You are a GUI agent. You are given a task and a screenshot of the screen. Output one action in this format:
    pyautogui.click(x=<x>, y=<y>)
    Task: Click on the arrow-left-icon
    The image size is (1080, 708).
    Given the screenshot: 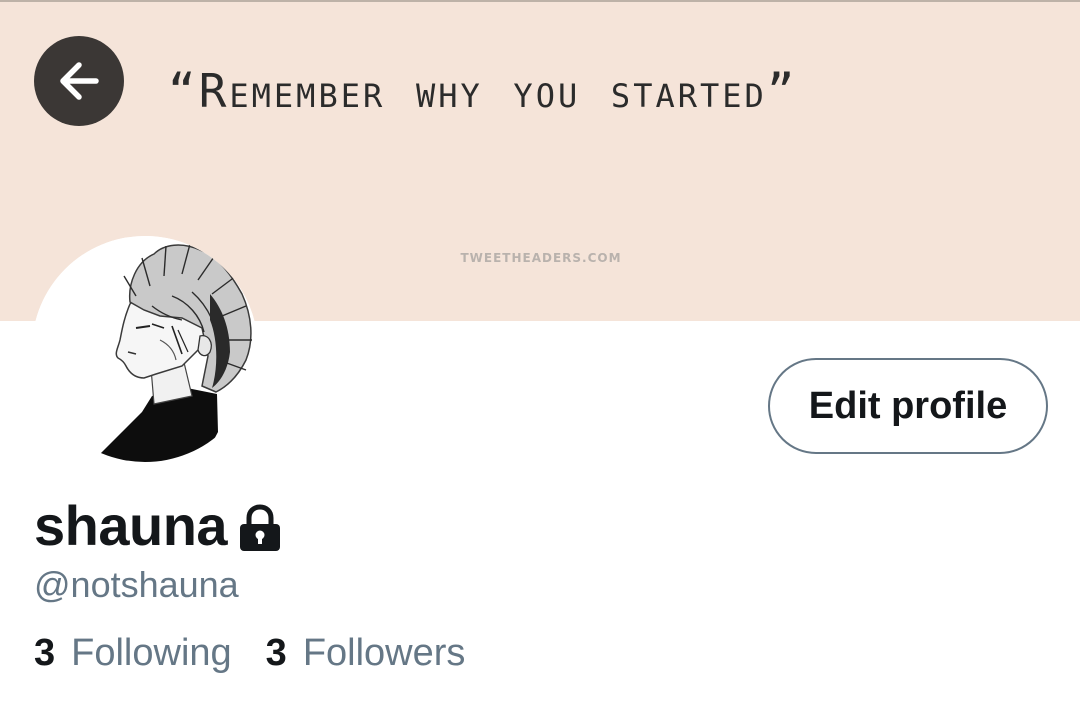 What is the action you would take?
    pyautogui.click(x=79, y=81)
    